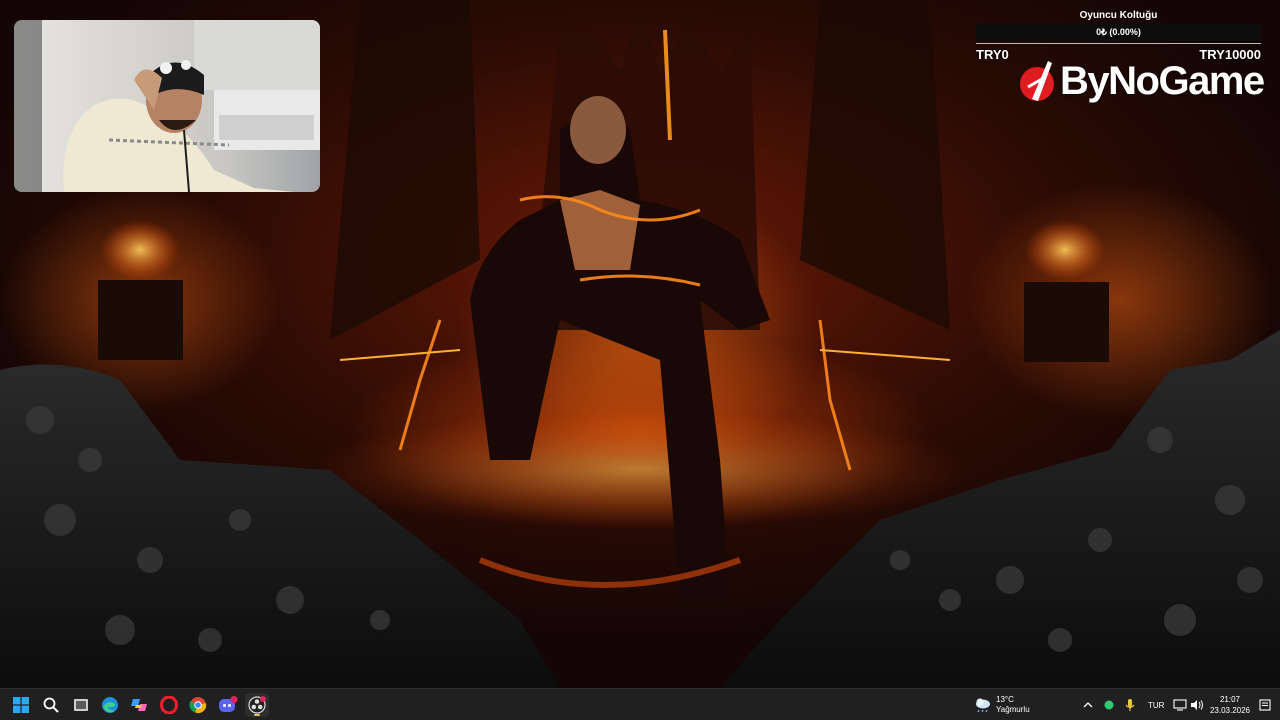  I want to click on donation-goal-widget: Oyuncu Koltuğu 0₺ (0.00%) TRY0 TRY10000, so click(1118, 35).